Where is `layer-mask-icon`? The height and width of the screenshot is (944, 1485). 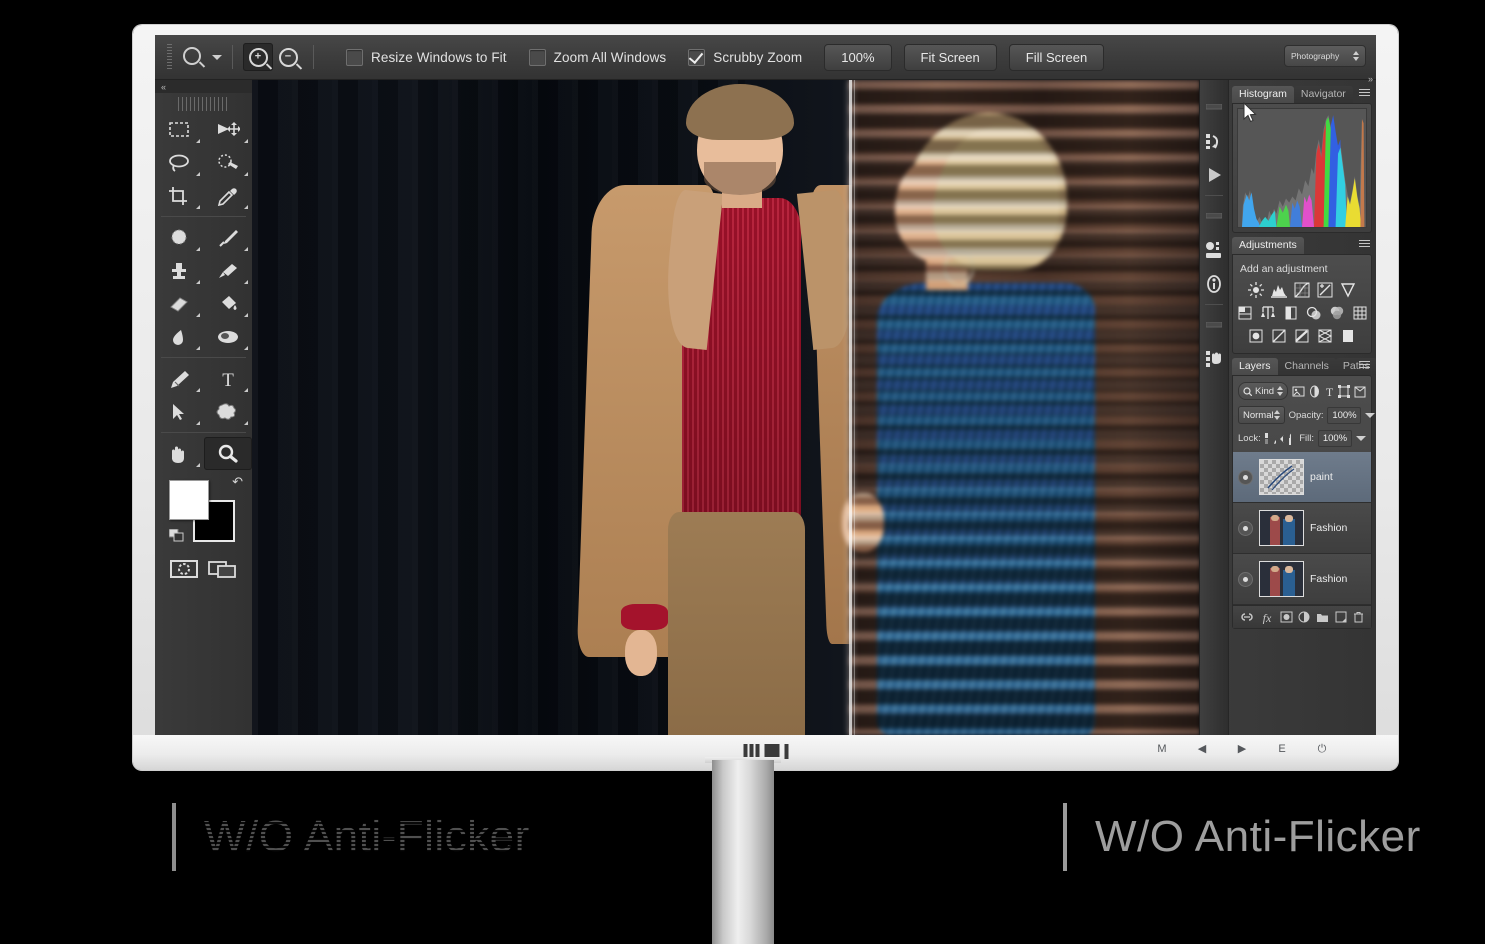
layer-mask-icon is located at coordinates (1286, 617).